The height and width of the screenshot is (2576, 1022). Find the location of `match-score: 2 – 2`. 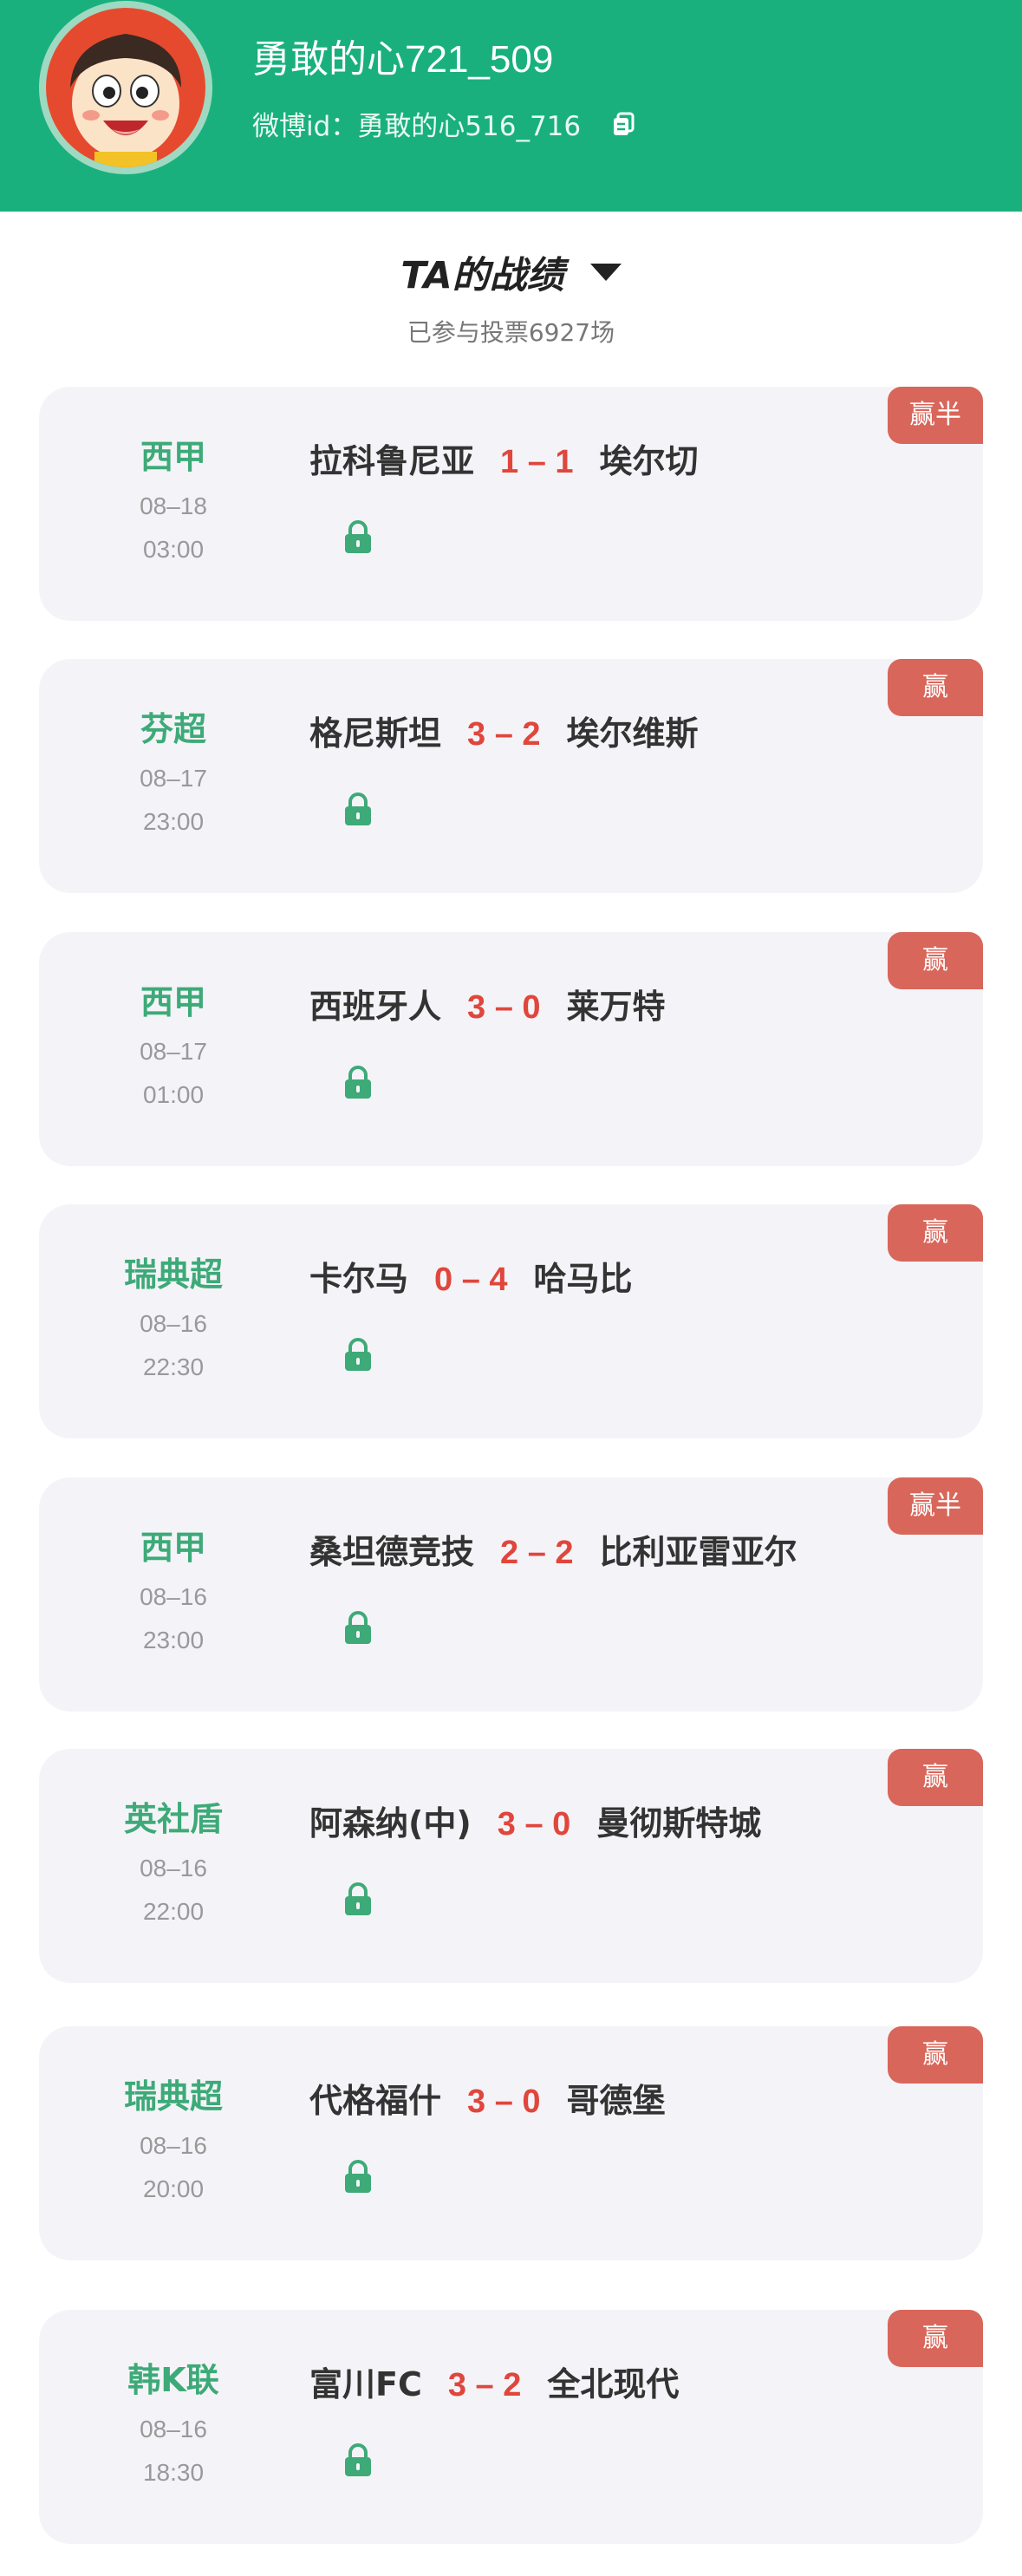

match-score: 2 – 2 is located at coordinates (537, 1553).